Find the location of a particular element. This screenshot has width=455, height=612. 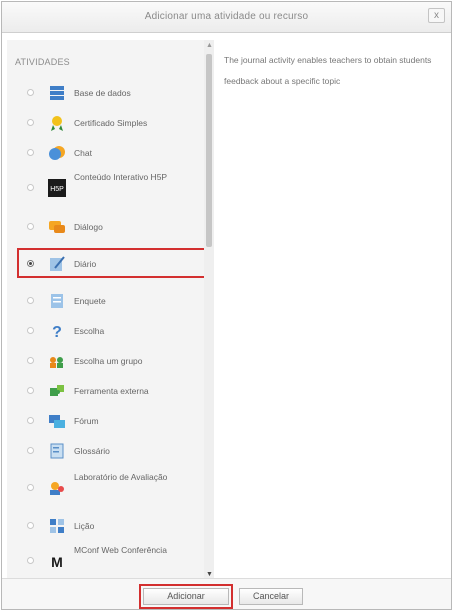

dialogue-icon is located at coordinates (56, 226).